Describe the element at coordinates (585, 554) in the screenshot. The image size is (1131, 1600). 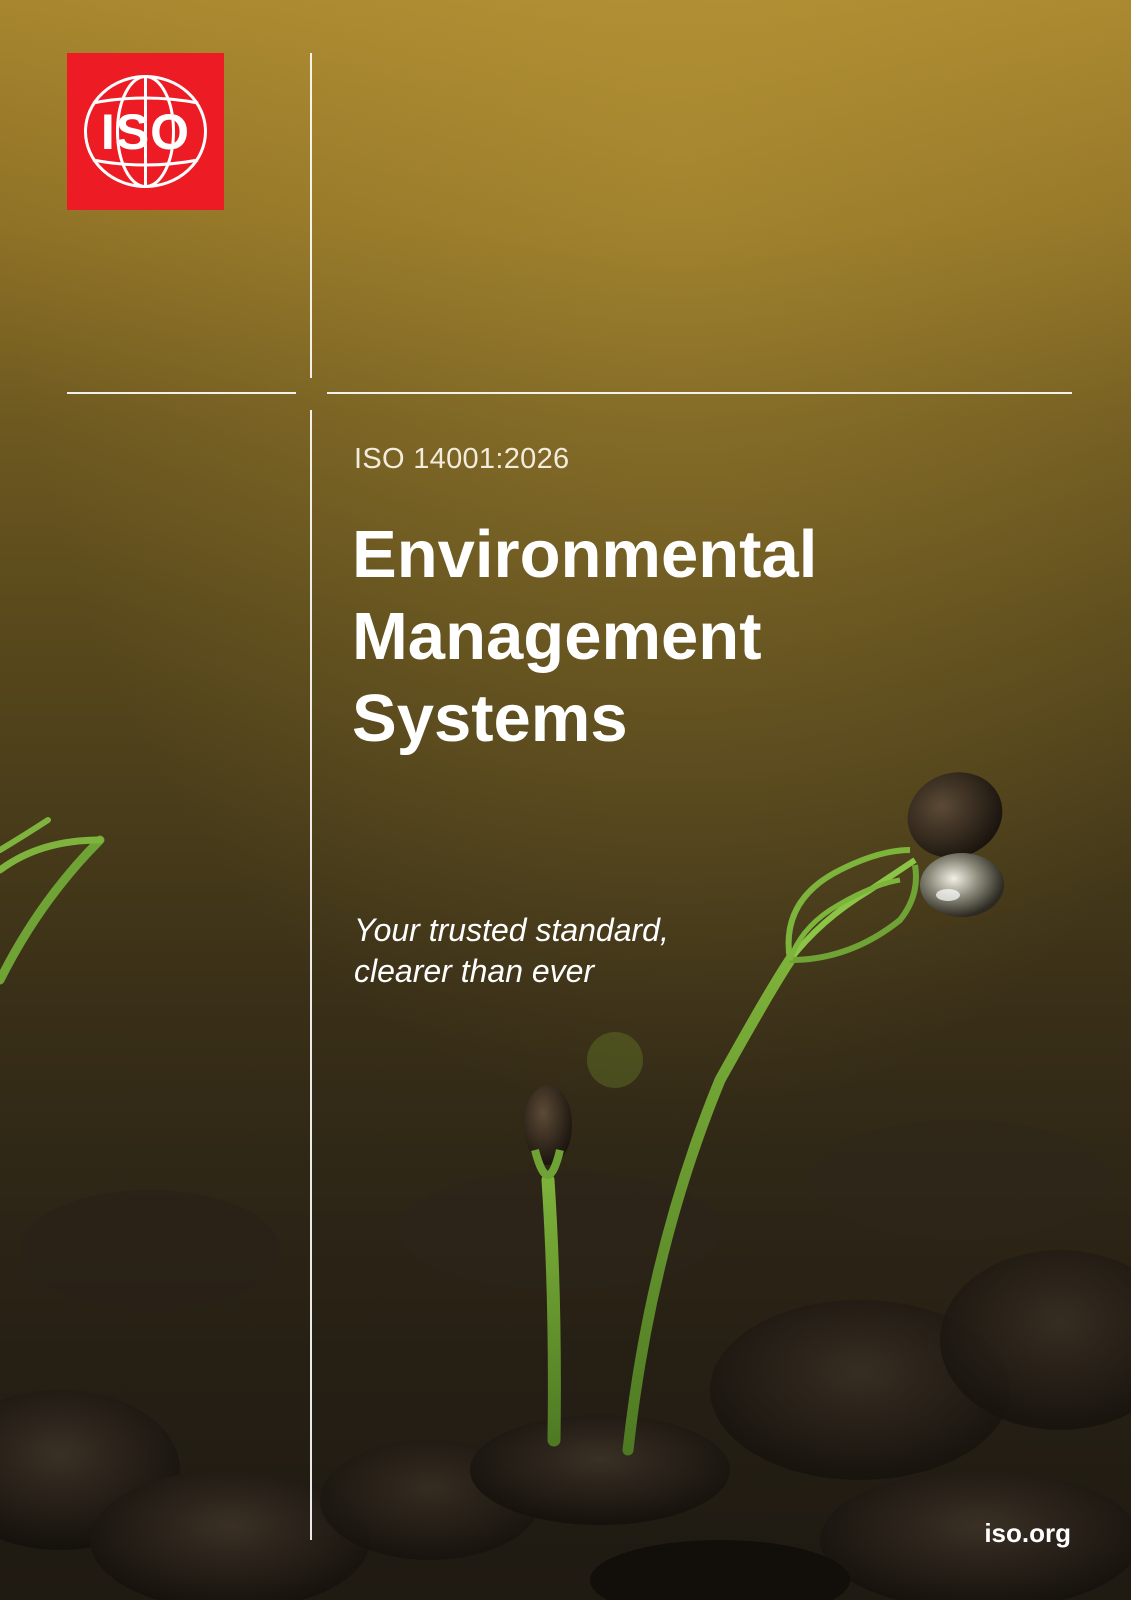
I see `title-line: Environmental` at that location.